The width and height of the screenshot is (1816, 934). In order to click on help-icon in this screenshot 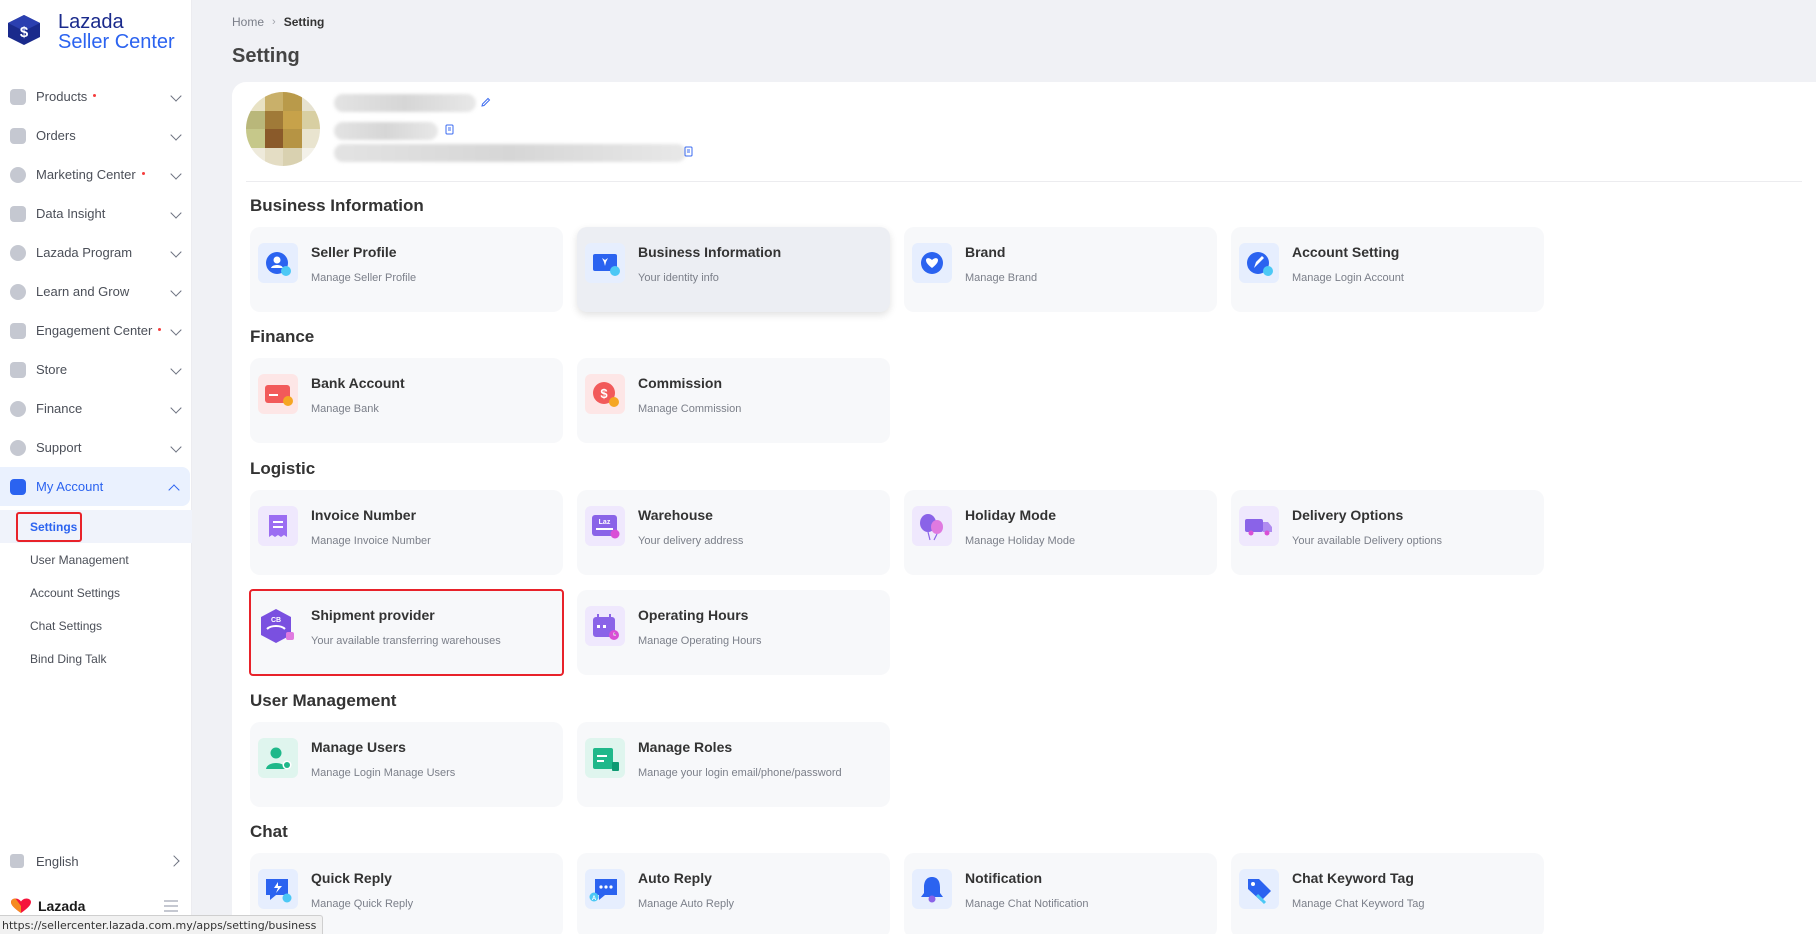, I will do `click(18, 447)`.